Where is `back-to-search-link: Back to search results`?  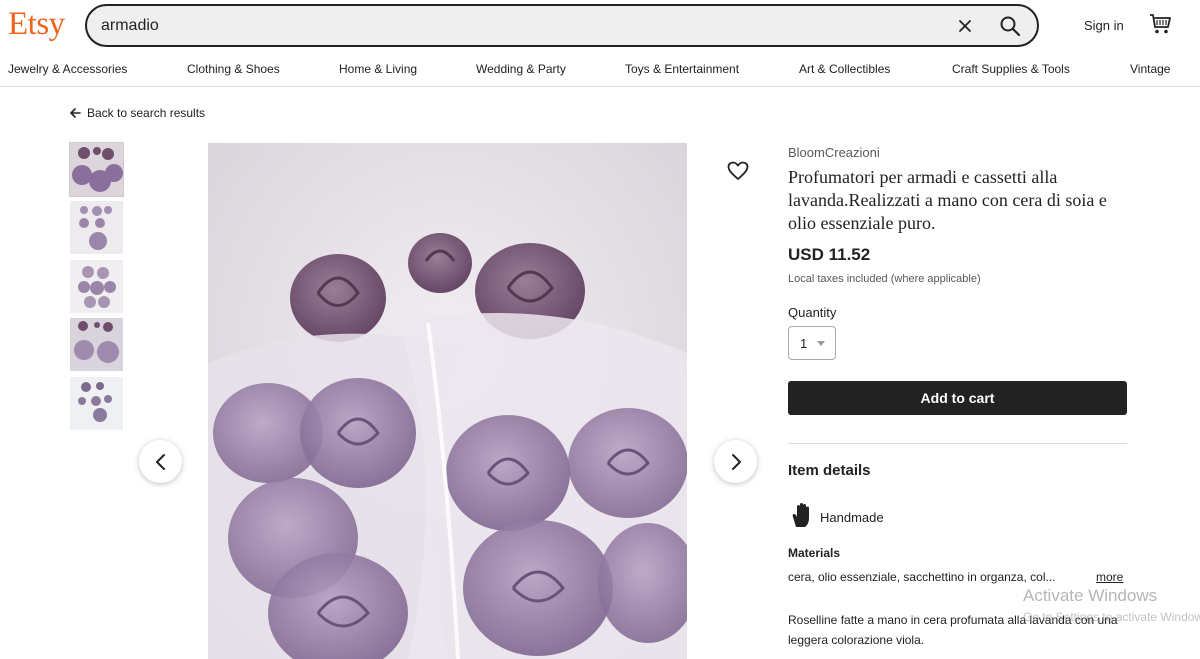
back-to-search-link: Back to search results is located at coordinates (137, 113).